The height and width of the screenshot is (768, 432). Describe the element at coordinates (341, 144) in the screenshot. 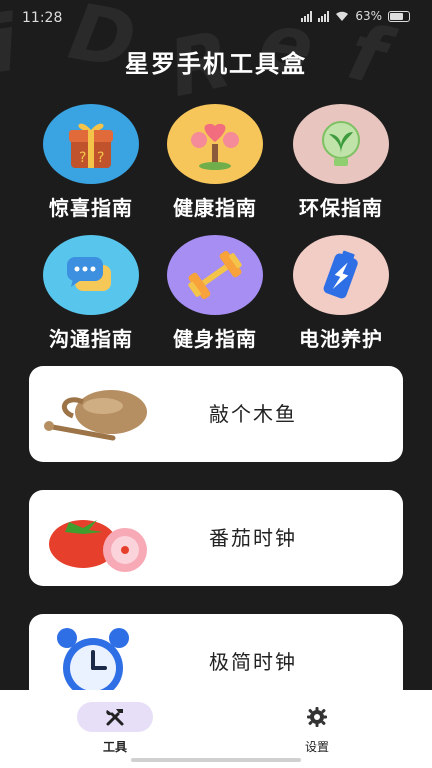

I see `green-bulb-icon` at that location.